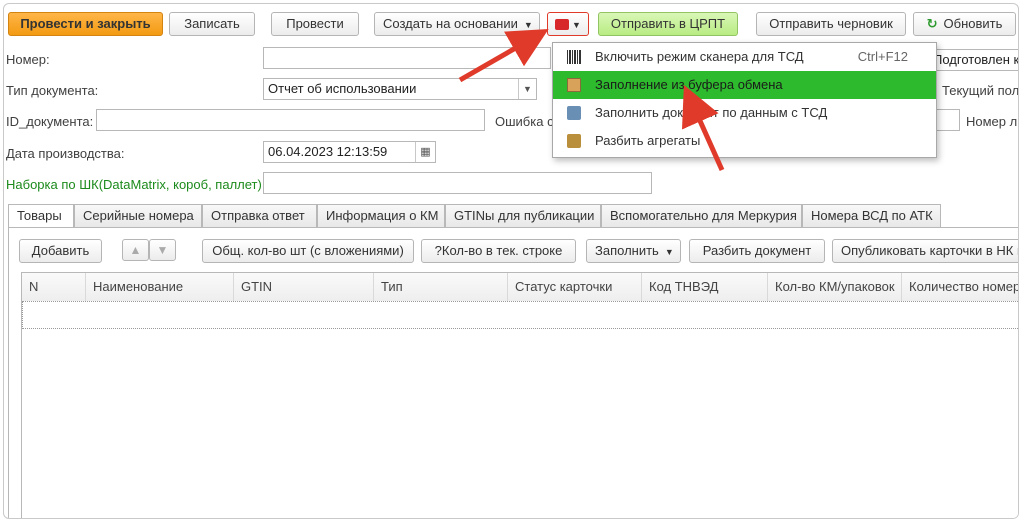 The width and height of the screenshot is (1022, 522). Describe the element at coordinates (668, 24) in the screenshot. I see `send-to-crpt-button: Отправить в ЦРПТ` at that location.